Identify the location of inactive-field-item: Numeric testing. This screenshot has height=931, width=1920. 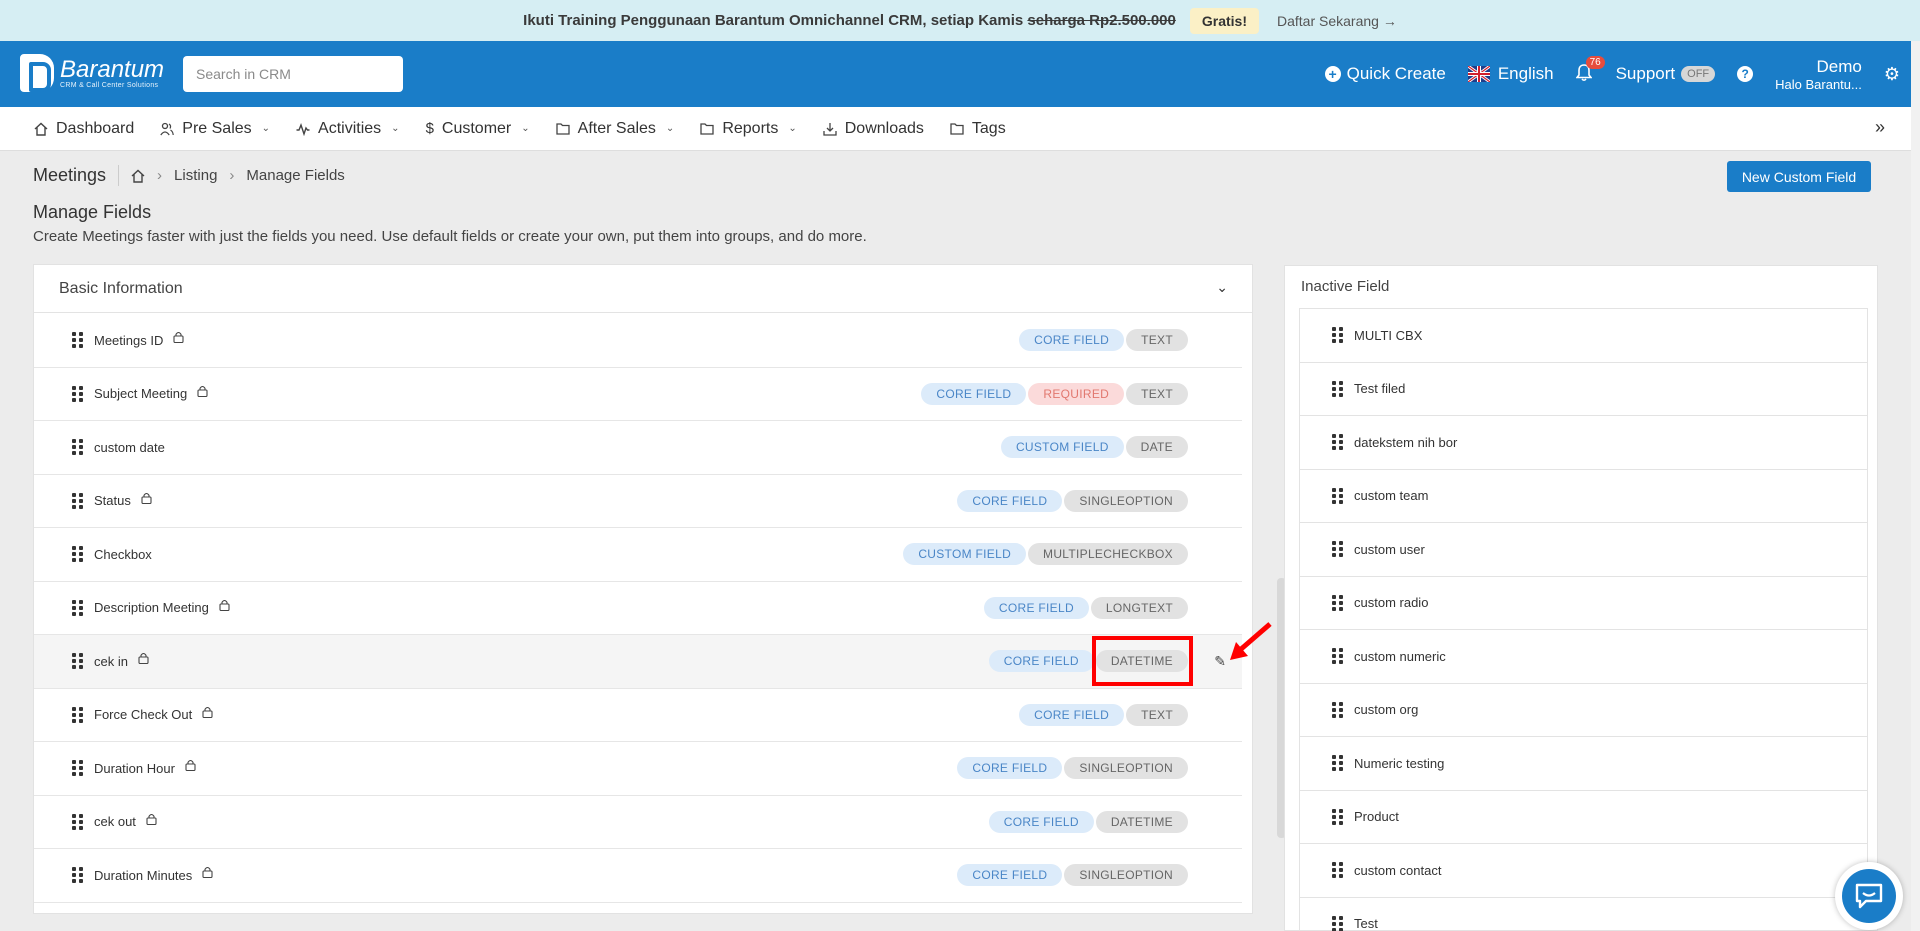
(1583, 764).